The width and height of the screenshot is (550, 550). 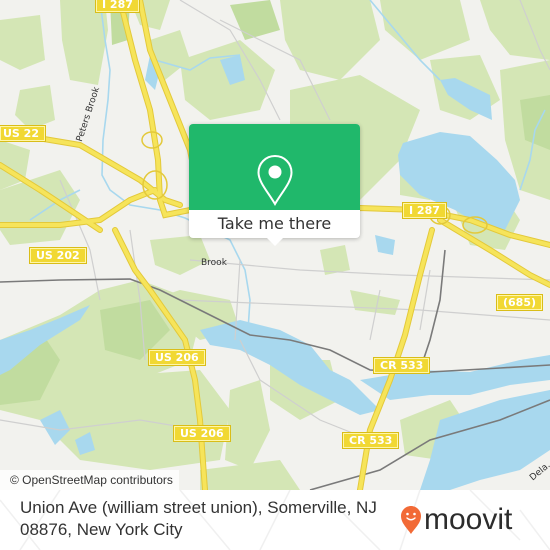 I want to click on shield-i287-east: I 287, so click(x=424, y=210).